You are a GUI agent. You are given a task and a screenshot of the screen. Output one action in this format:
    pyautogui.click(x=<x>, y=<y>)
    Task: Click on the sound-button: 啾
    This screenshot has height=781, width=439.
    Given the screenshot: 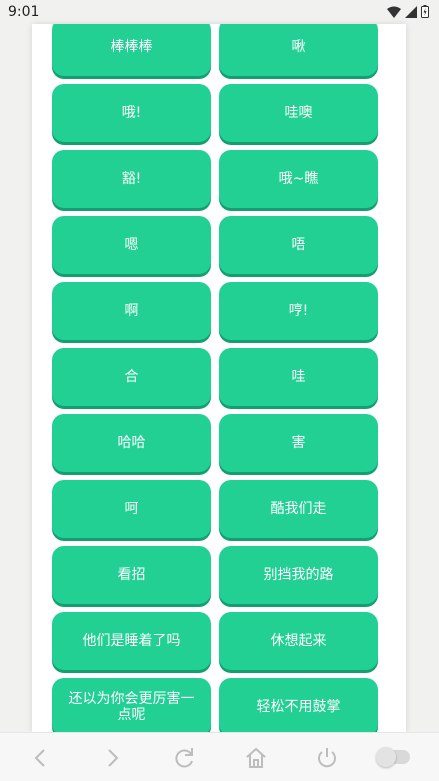 What is the action you would take?
    pyautogui.click(x=298, y=50)
    